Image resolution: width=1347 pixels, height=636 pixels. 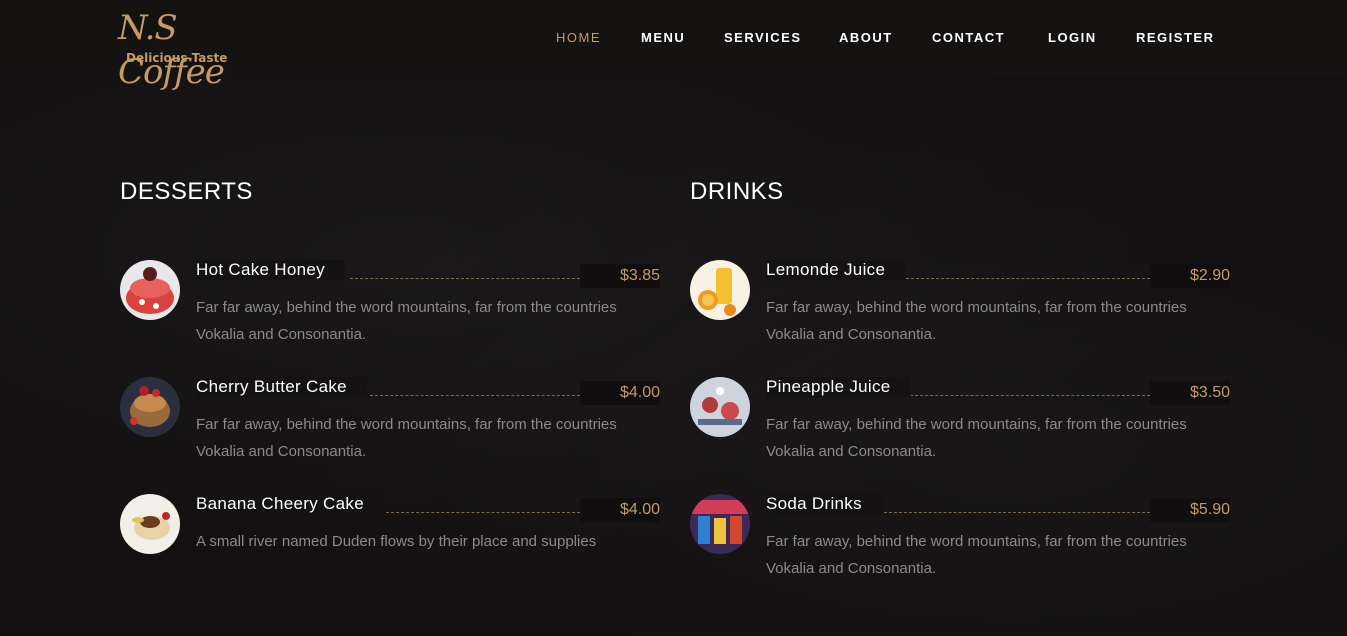 I want to click on nav-item-services: SERVICES, so click(x=763, y=38).